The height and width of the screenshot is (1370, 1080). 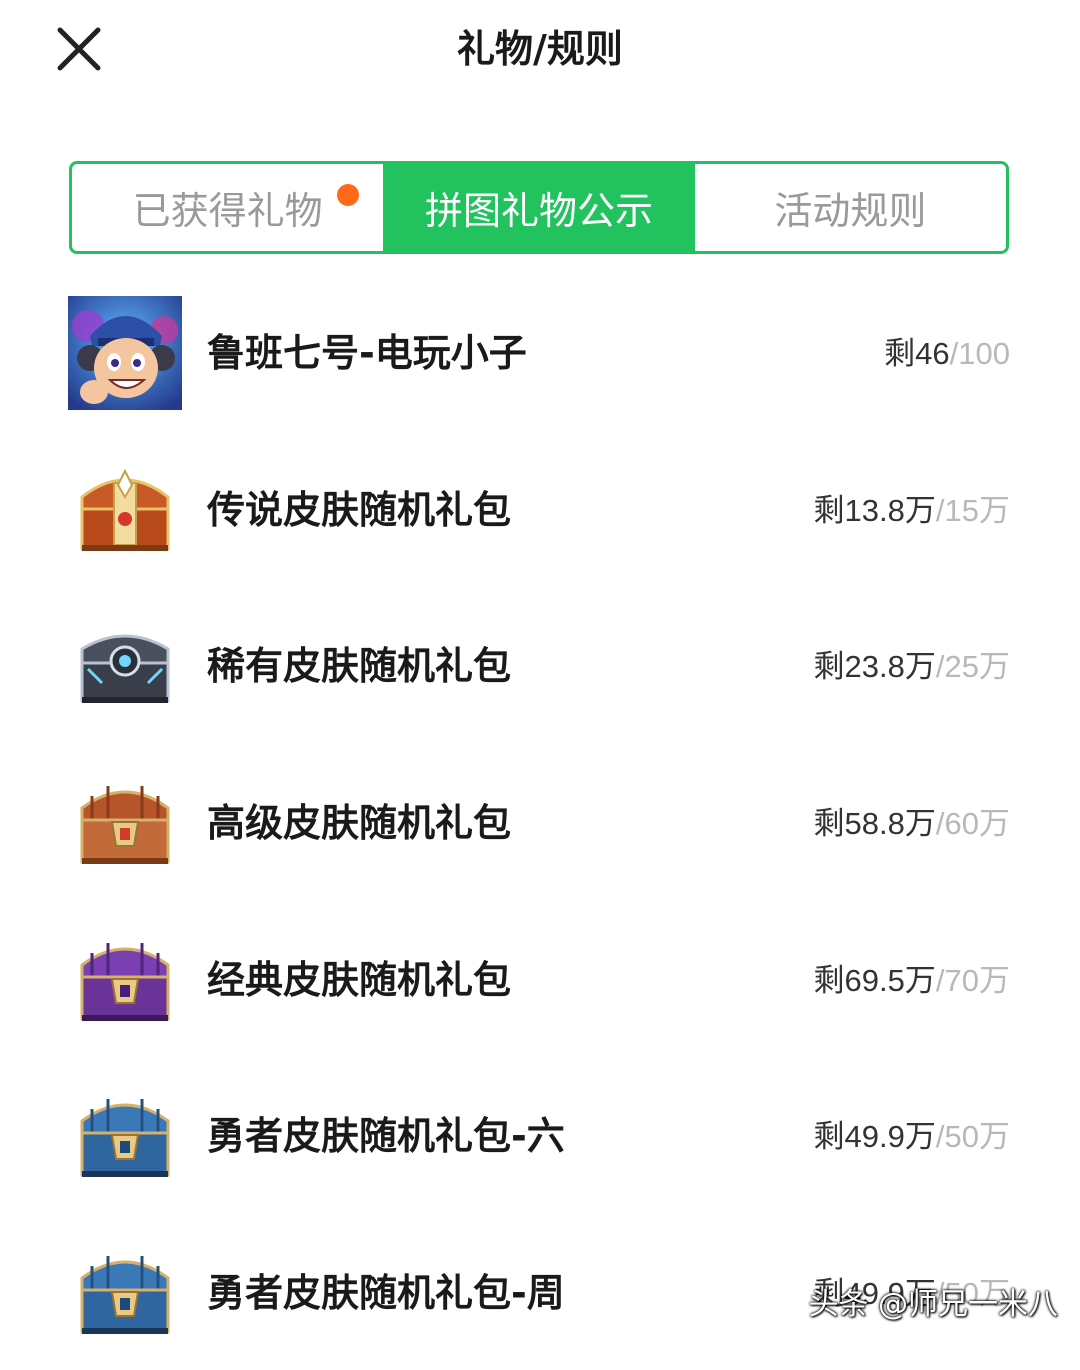 What do you see at coordinates (386, 1136) in the screenshot?
I see `gift-name: 勇者皮肤随机礼包-六` at bounding box center [386, 1136].